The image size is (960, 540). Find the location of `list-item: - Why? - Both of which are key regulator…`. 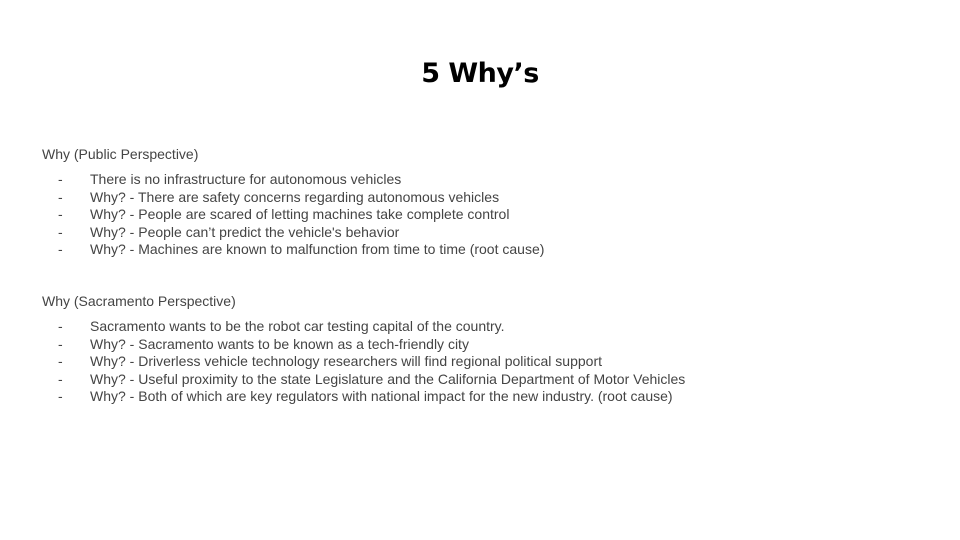

list-item: - Why? - Both of which are key regulator… is located at coordinates (482, 397).